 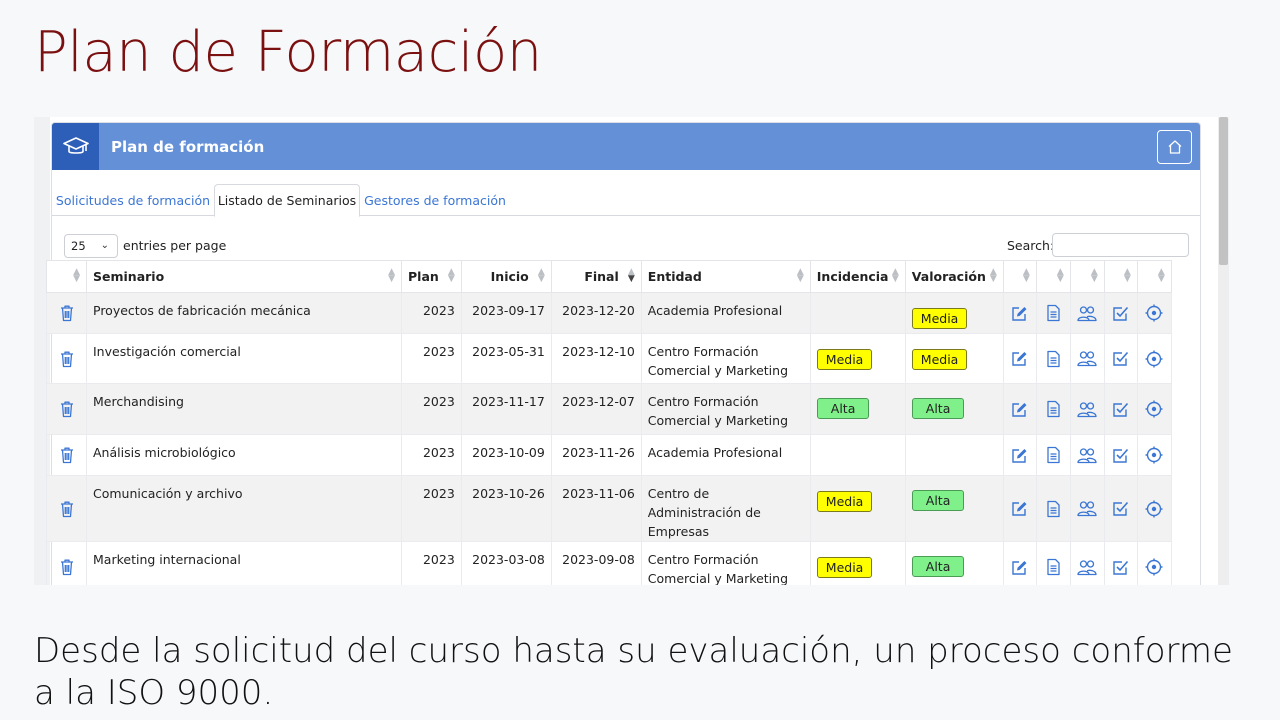 I want to click on page-scrollbar, so click(x=1223, y=351).